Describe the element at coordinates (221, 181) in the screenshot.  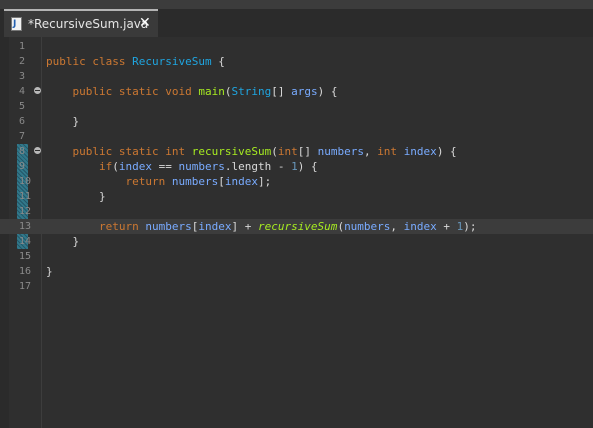
I see `code-token: [` at that location.